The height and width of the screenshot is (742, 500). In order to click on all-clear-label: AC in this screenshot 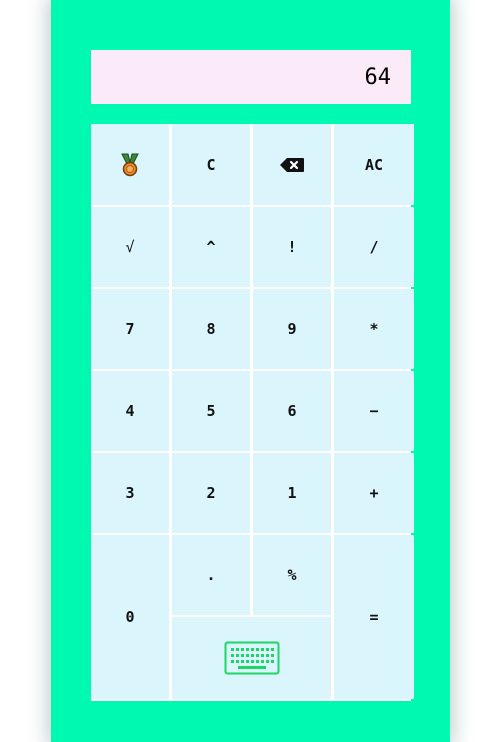, I will do `click(374, 164)`.